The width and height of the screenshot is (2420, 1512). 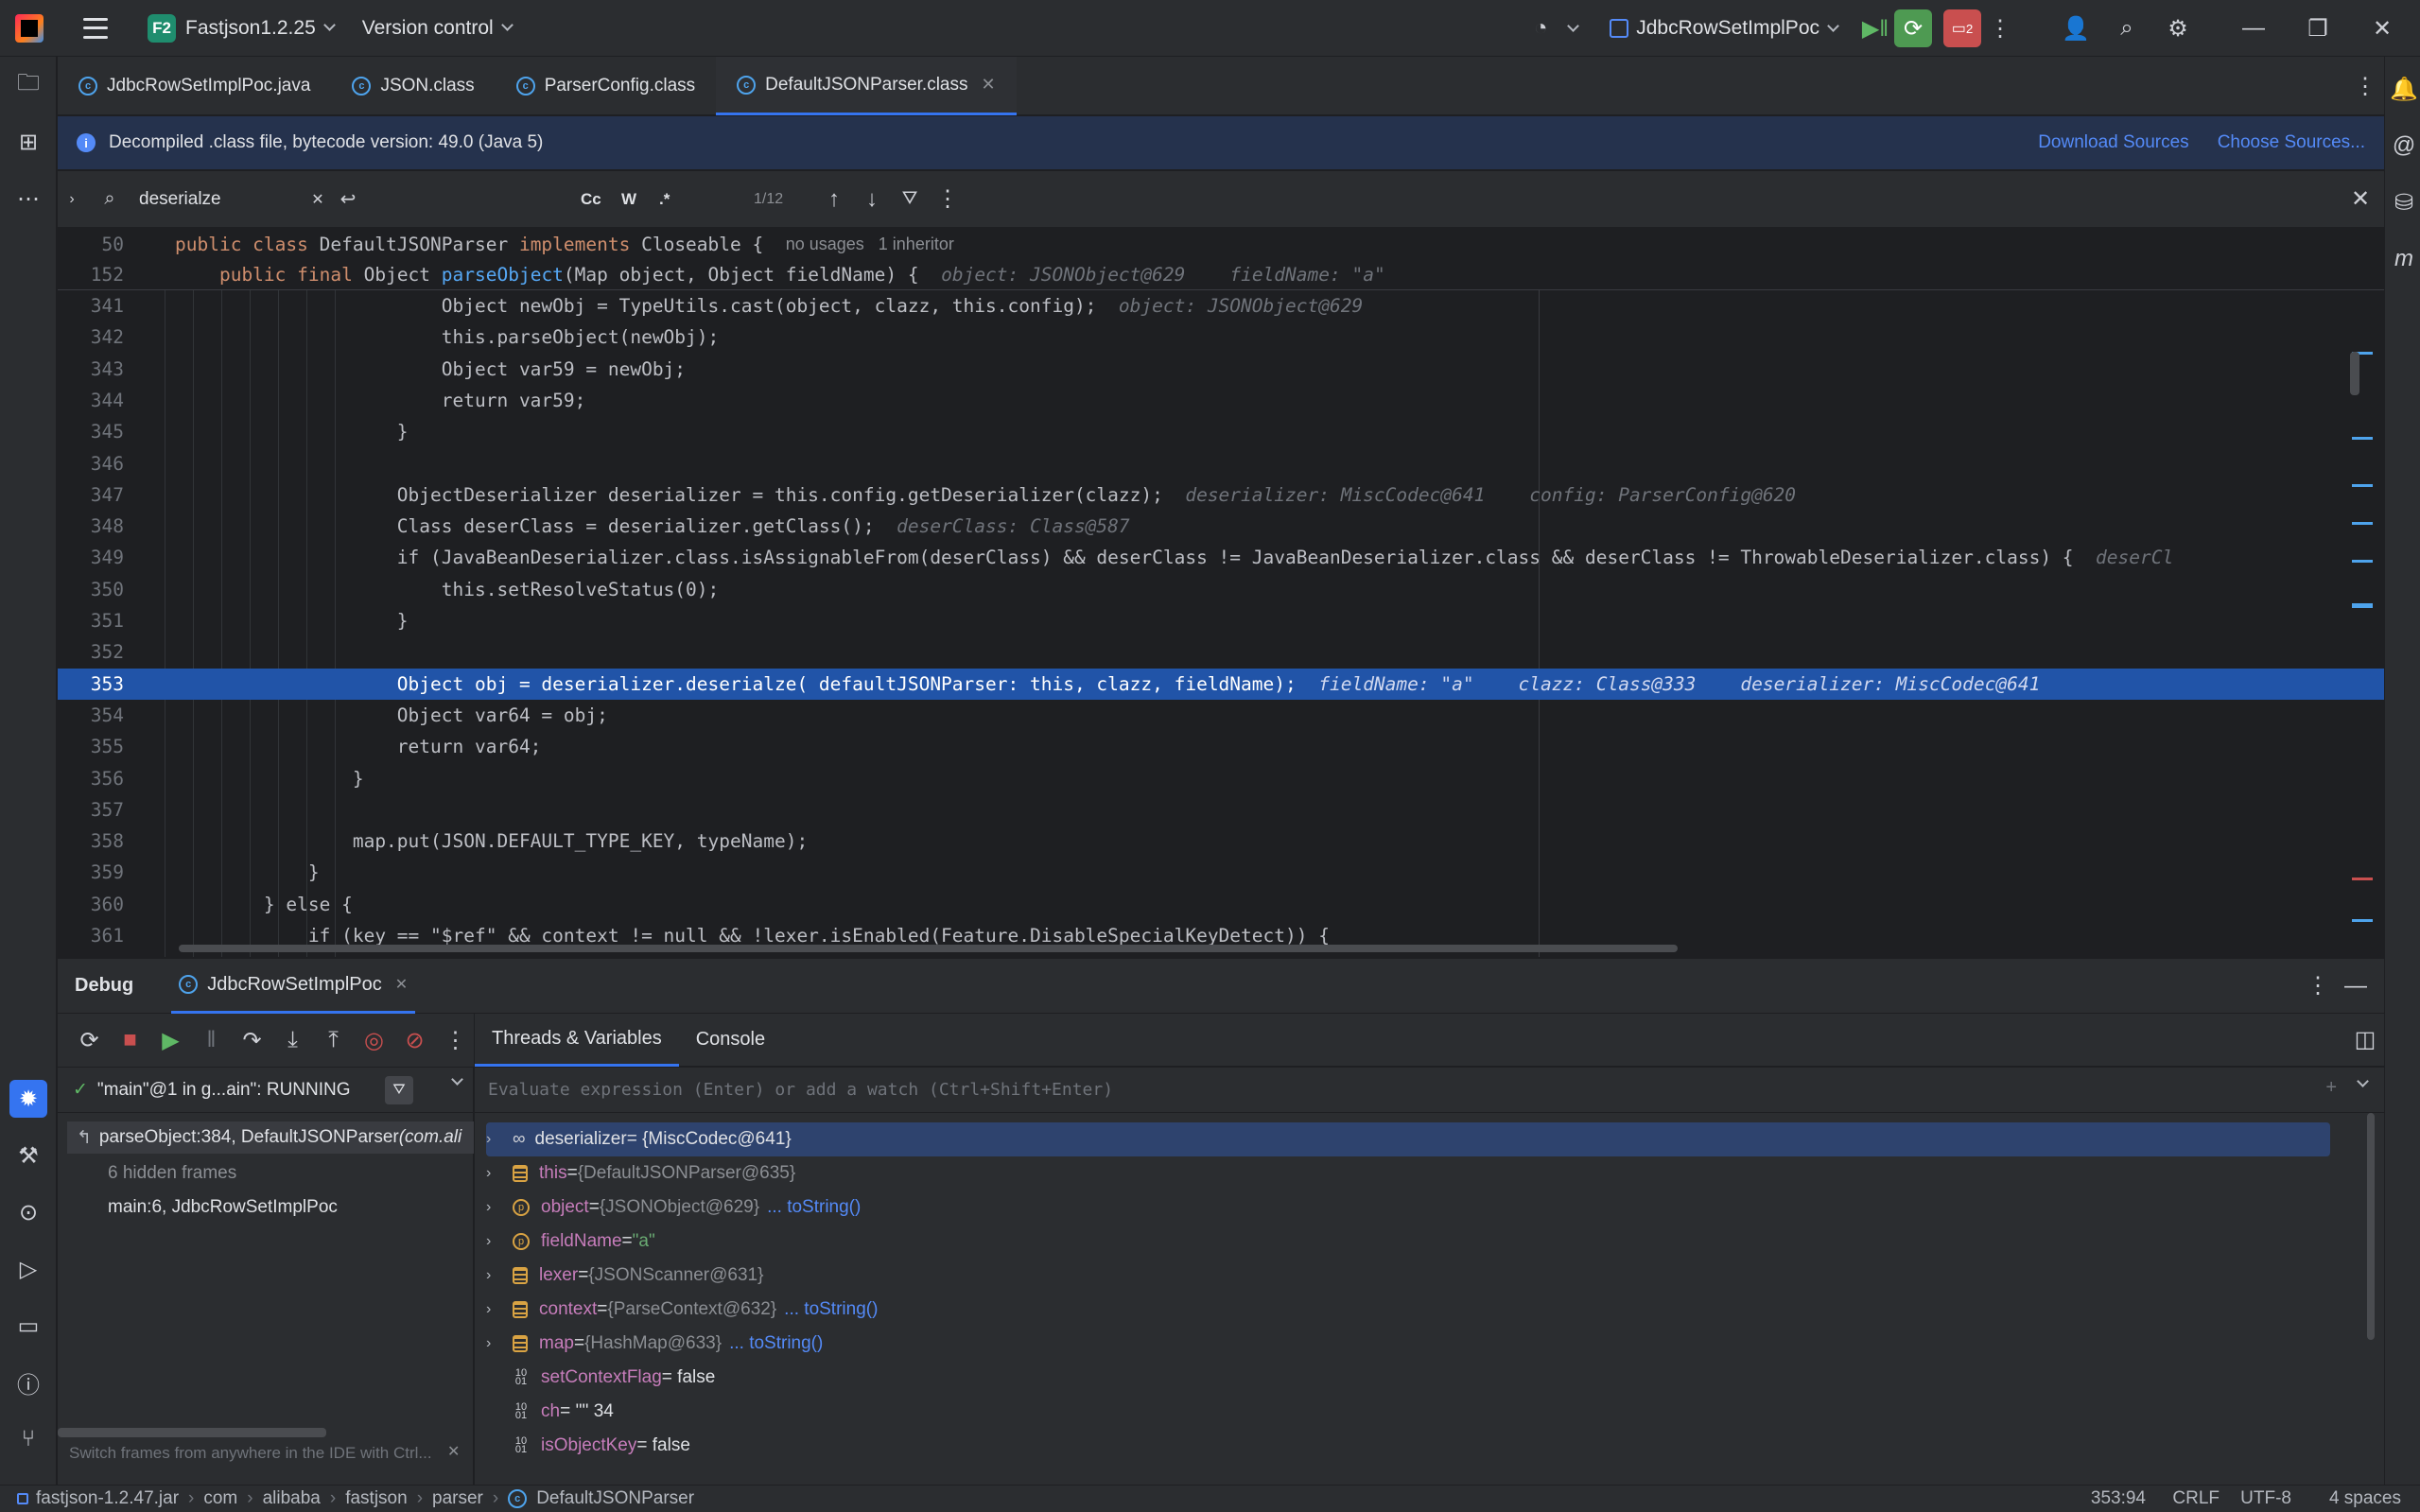 What do you see at coordinates (1408, 1242) in the screenshot?
I see `variable-row: › p fieldName = "a"` at bounding box center [1408, 1242].